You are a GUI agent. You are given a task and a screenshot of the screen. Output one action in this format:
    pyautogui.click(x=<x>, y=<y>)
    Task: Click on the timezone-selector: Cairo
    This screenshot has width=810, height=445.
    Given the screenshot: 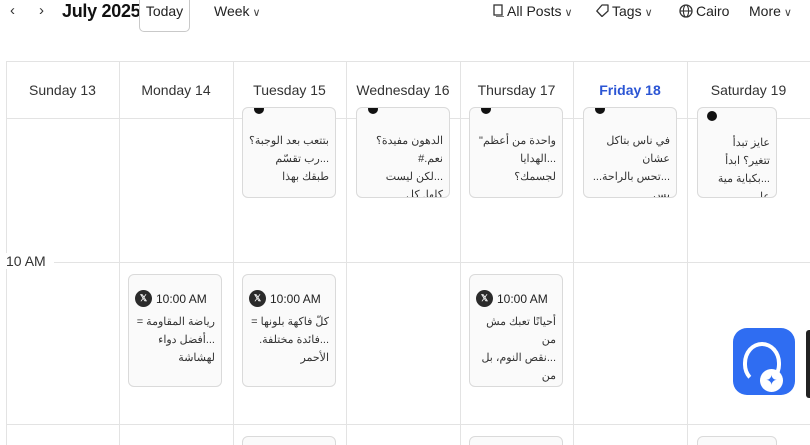 What is the action you would take?
    pyautogui.click(x=704, y=11)
    